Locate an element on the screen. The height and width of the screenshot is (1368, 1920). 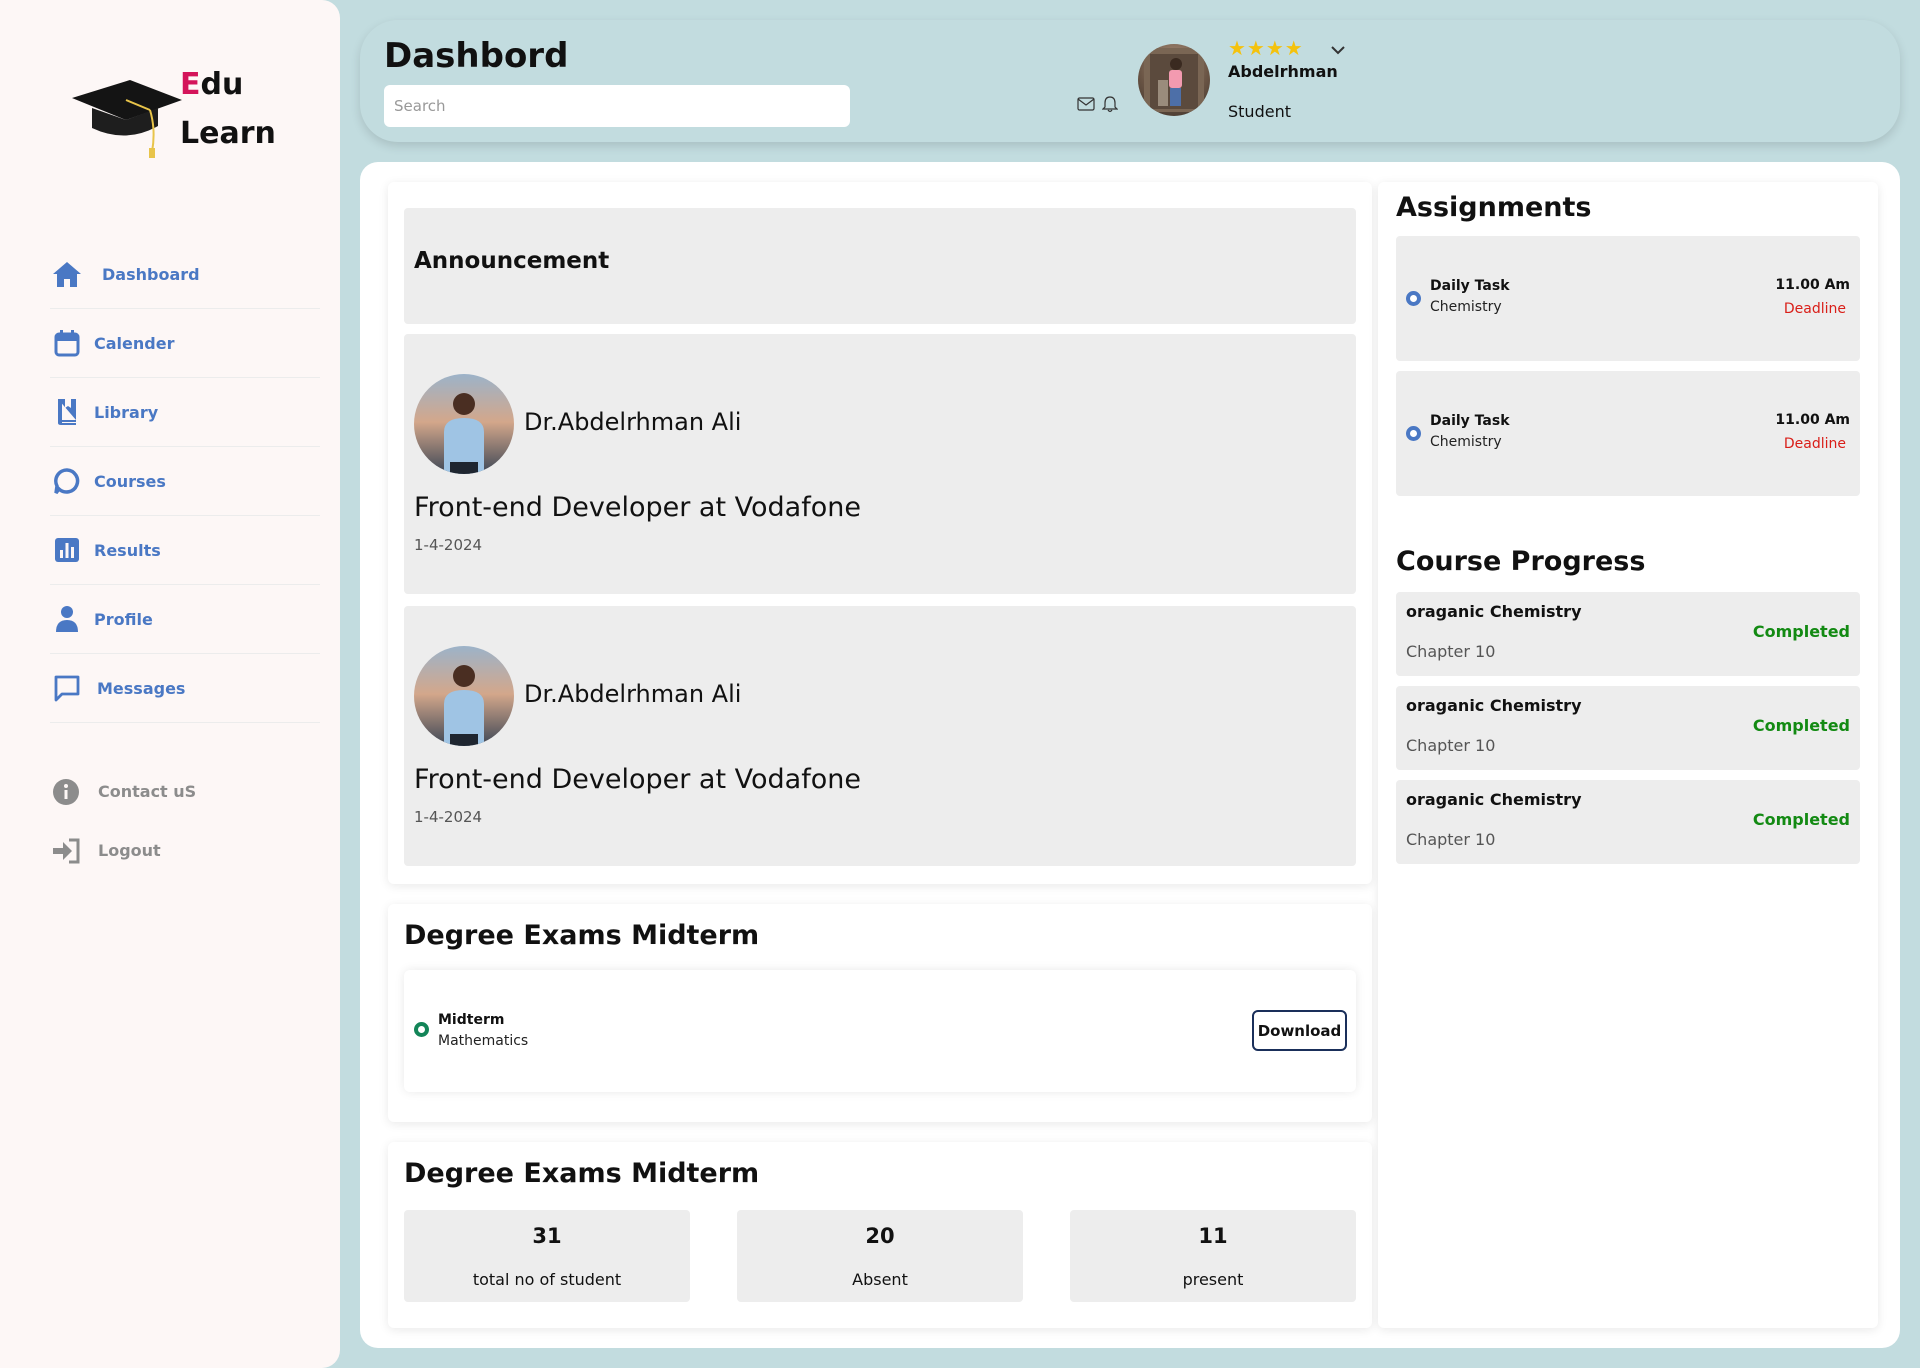
avatar is located at coordinates (1174, 80).